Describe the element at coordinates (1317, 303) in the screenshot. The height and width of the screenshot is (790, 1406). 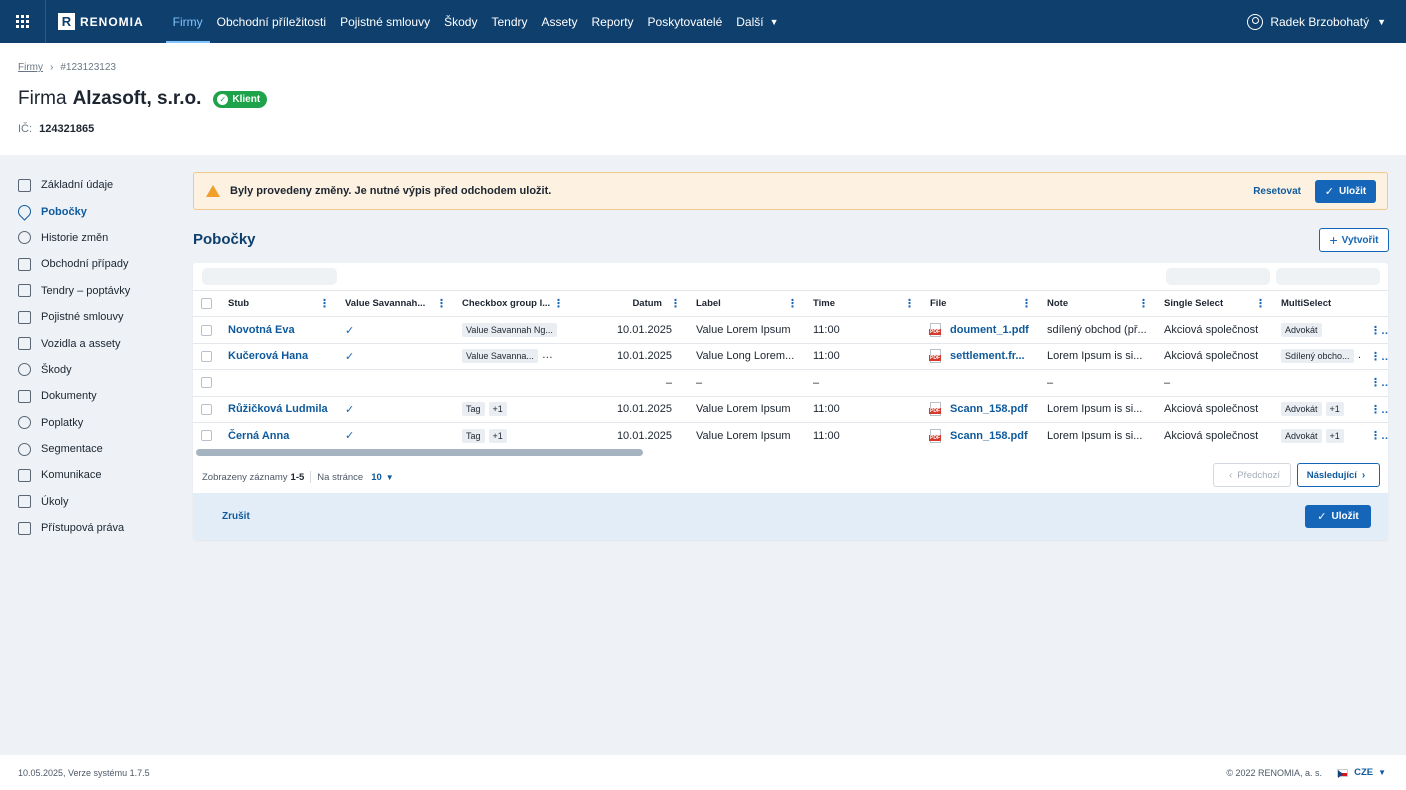
I see `column-header-multiselect: MultiSelect` at that location.